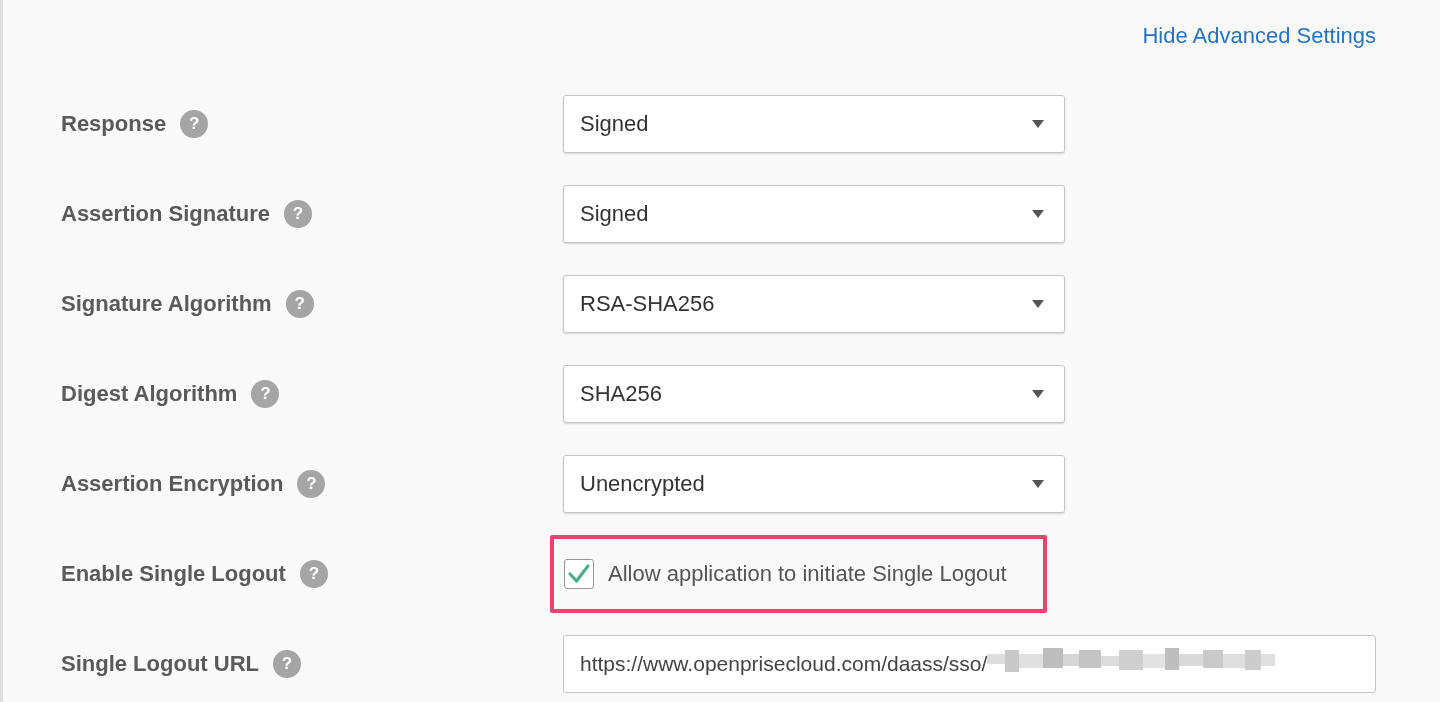 The width and height of the screenshot is (1440, 702). Describe the element at coordinates (807, 574) in the screenshot. I see `checkbox-label: Allow application to initiate Single Logout` at that location.